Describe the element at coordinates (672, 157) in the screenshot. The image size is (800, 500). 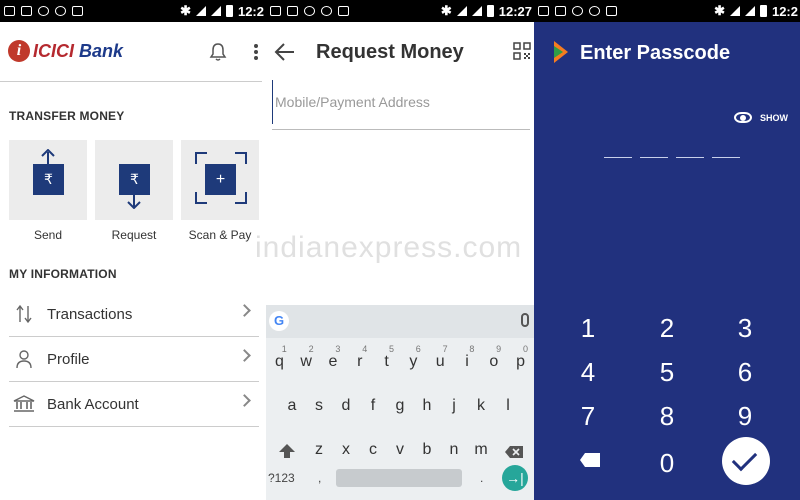
I see `passcode-digits` at that location.